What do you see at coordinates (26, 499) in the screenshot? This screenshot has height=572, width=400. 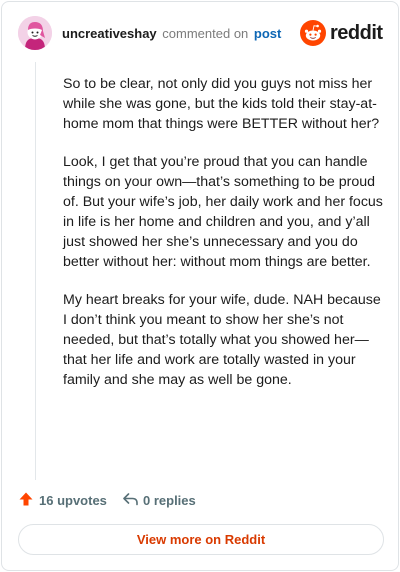 I see `upvote-arrow-icon` at bounding box center [26, 499].